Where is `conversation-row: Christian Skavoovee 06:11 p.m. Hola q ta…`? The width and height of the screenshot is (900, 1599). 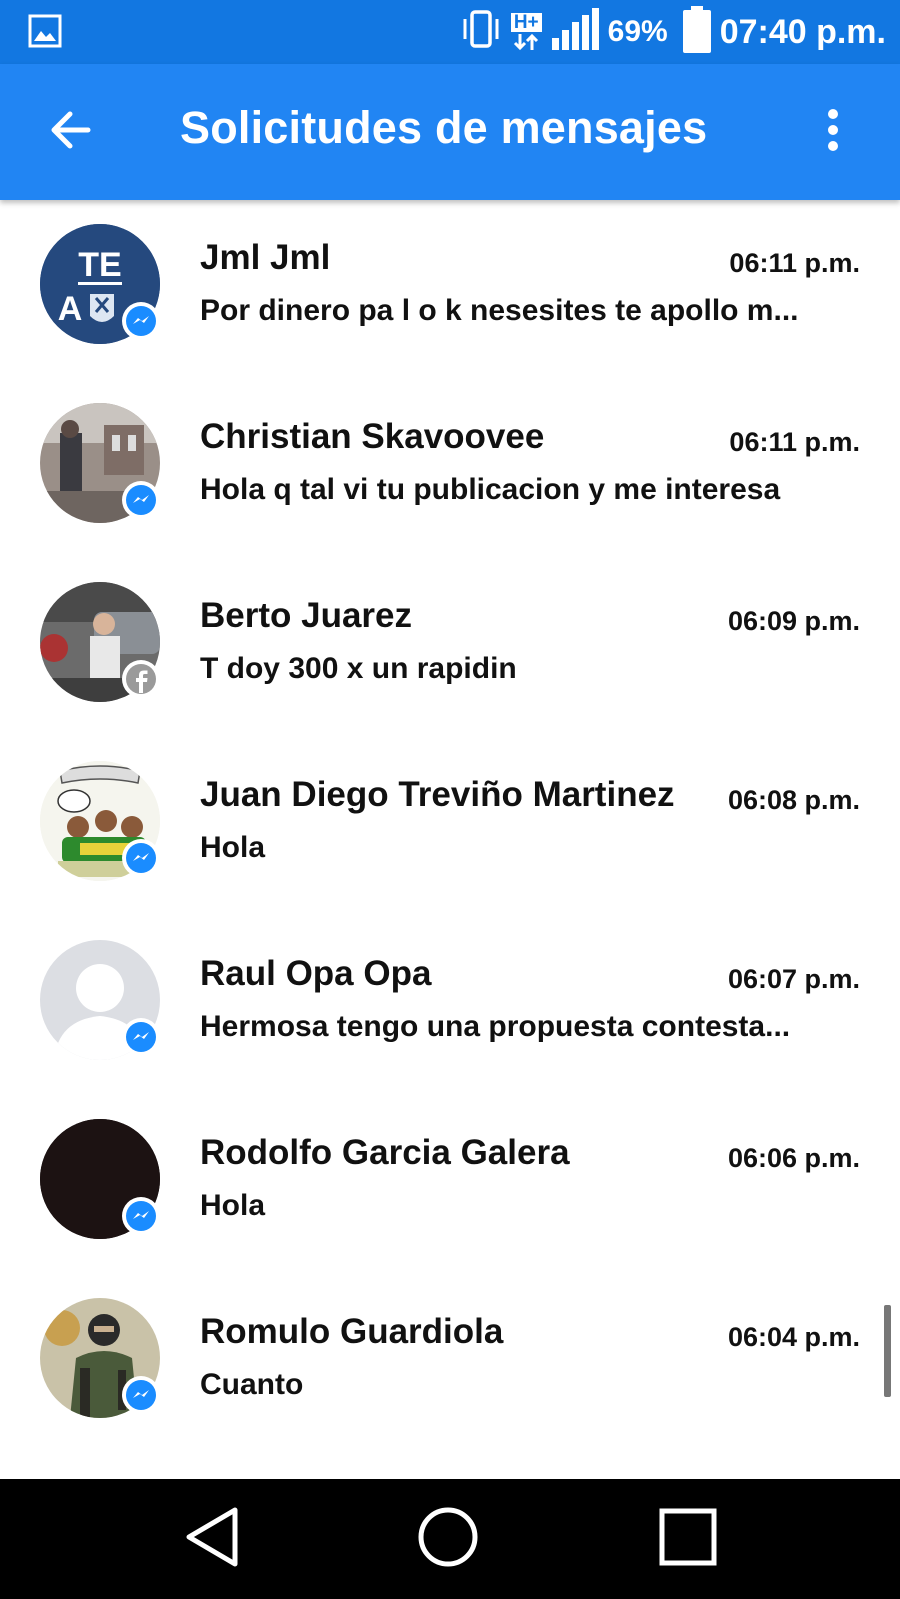
conversation-row: Christian Skavoovee 06:11 p.m. Hola q ta… is located at coordinates (450, 468).